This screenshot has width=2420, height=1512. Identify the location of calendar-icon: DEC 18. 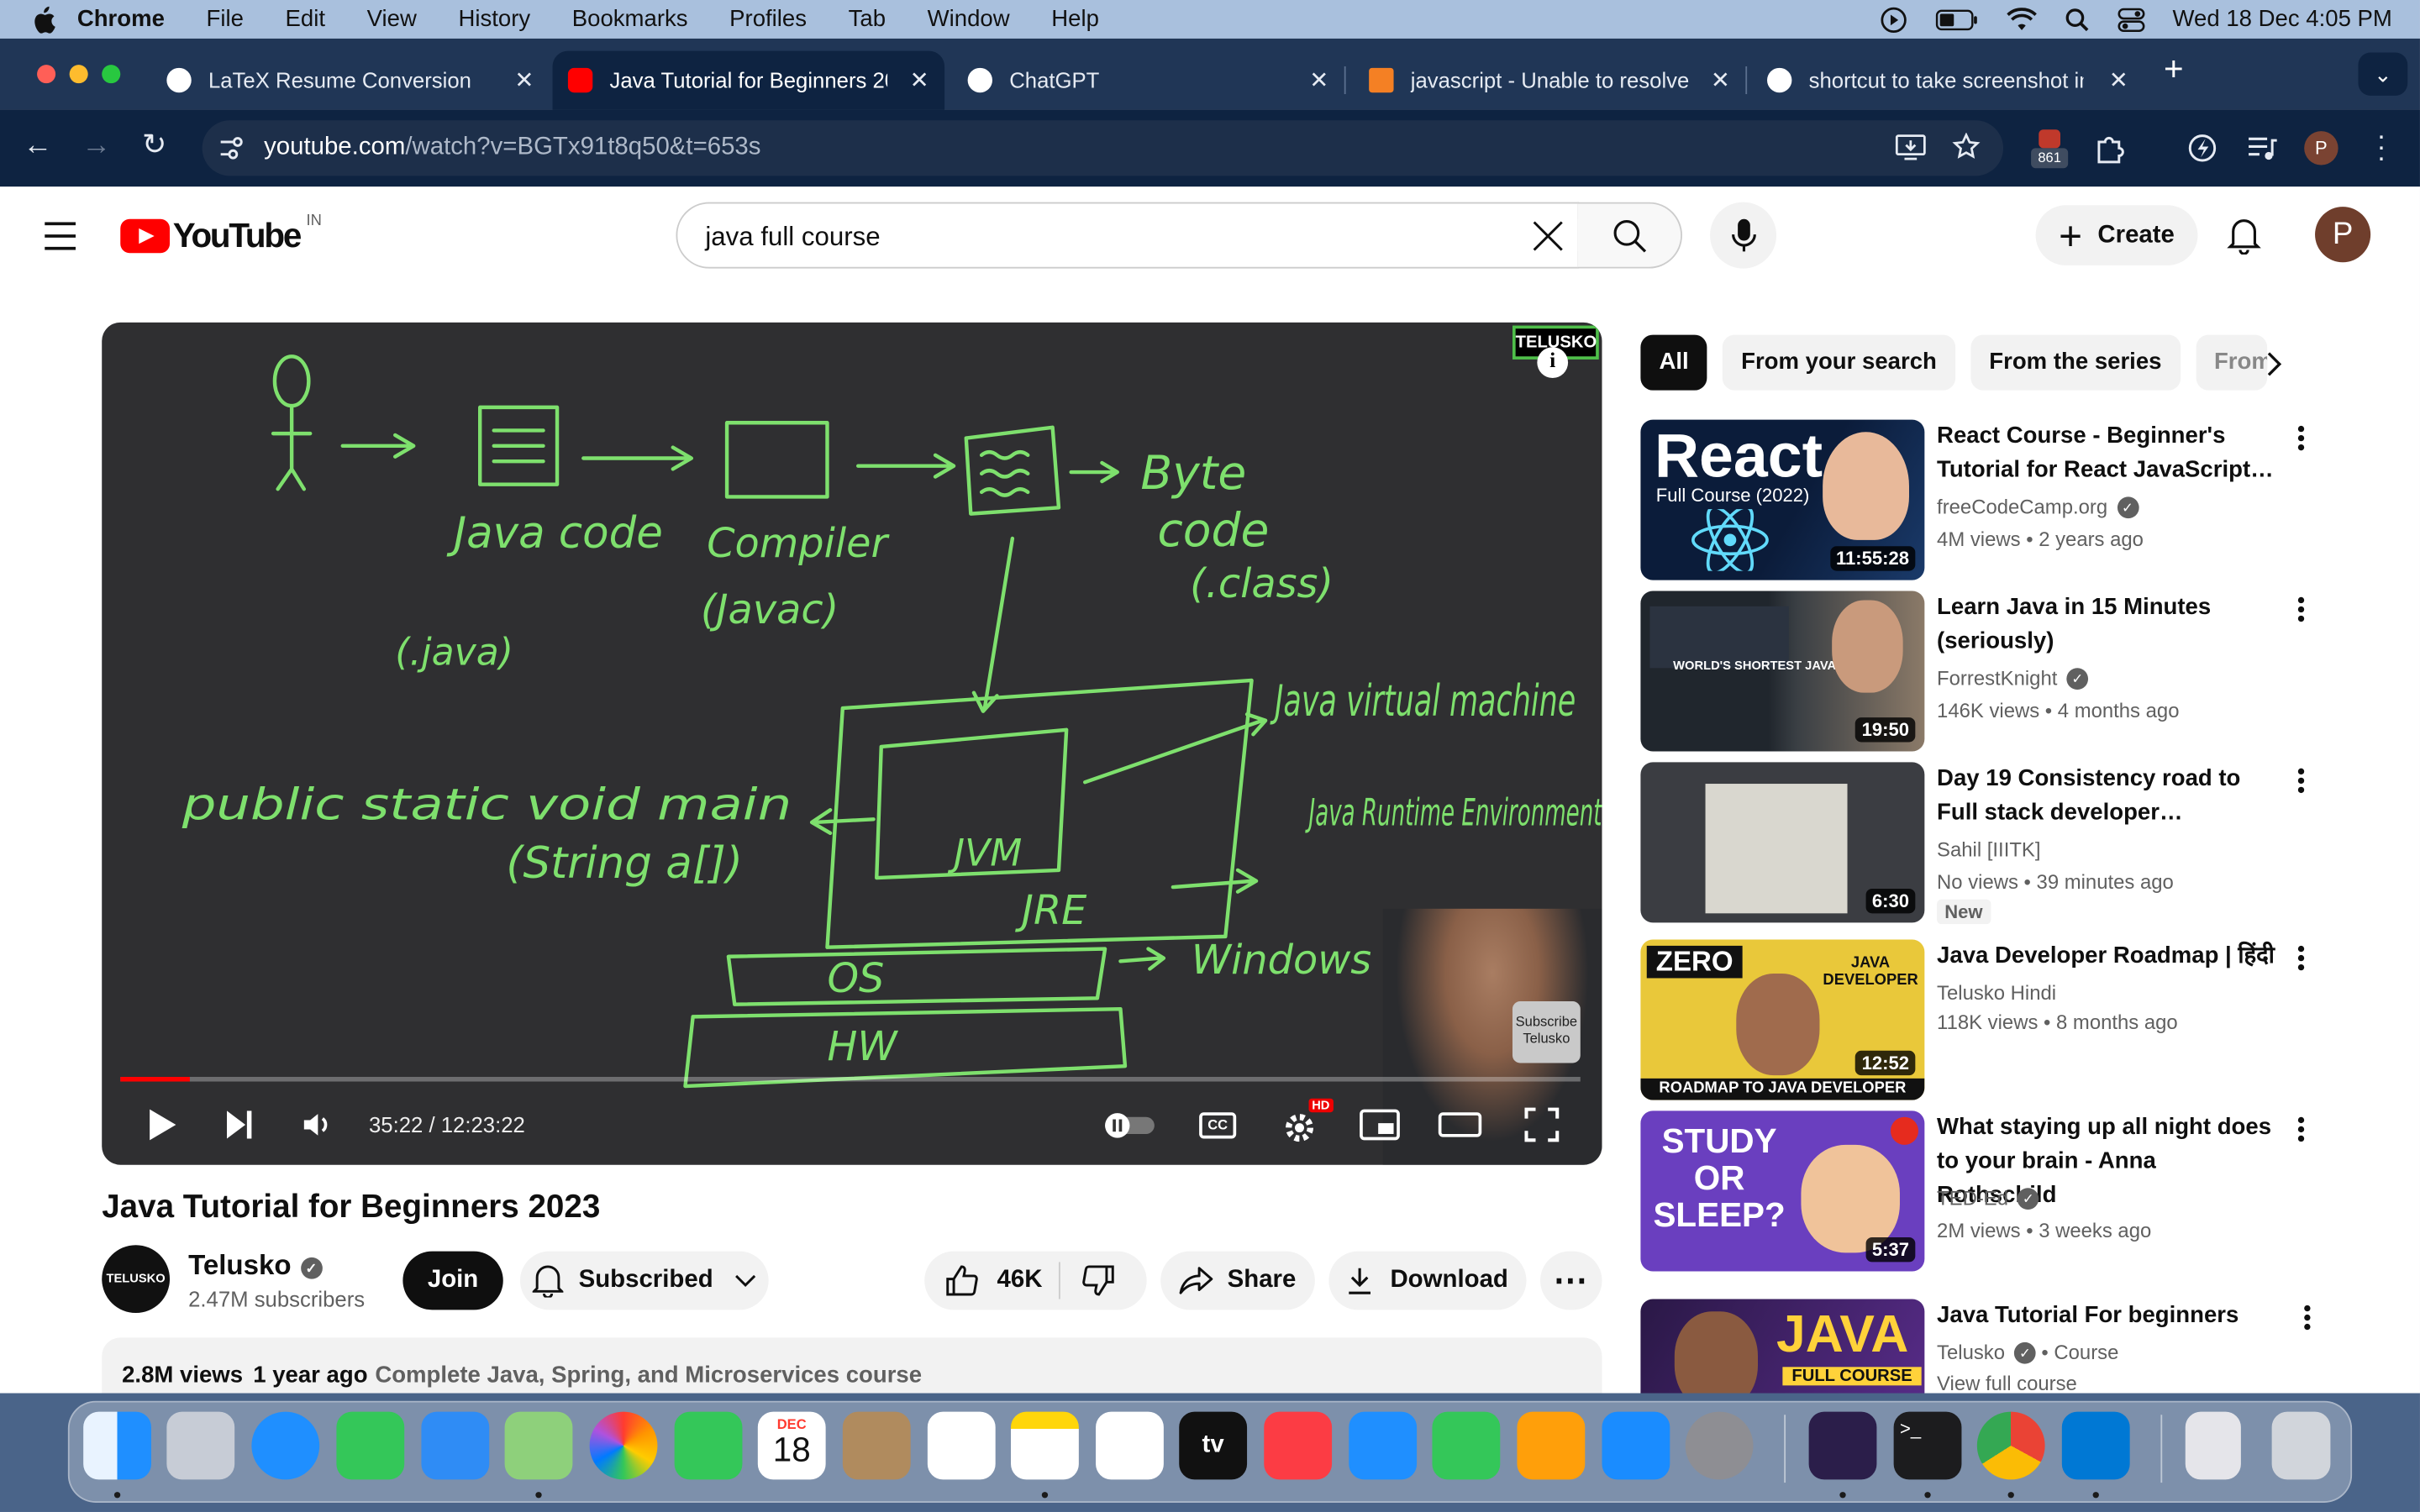
(792, 1445).